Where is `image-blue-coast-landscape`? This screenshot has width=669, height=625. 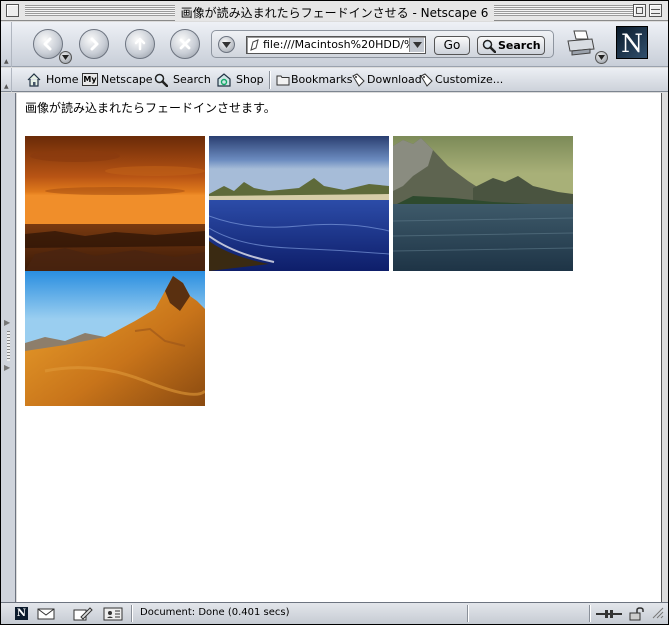 image-blue-coast-landscape is located at coordinates (299, 203).